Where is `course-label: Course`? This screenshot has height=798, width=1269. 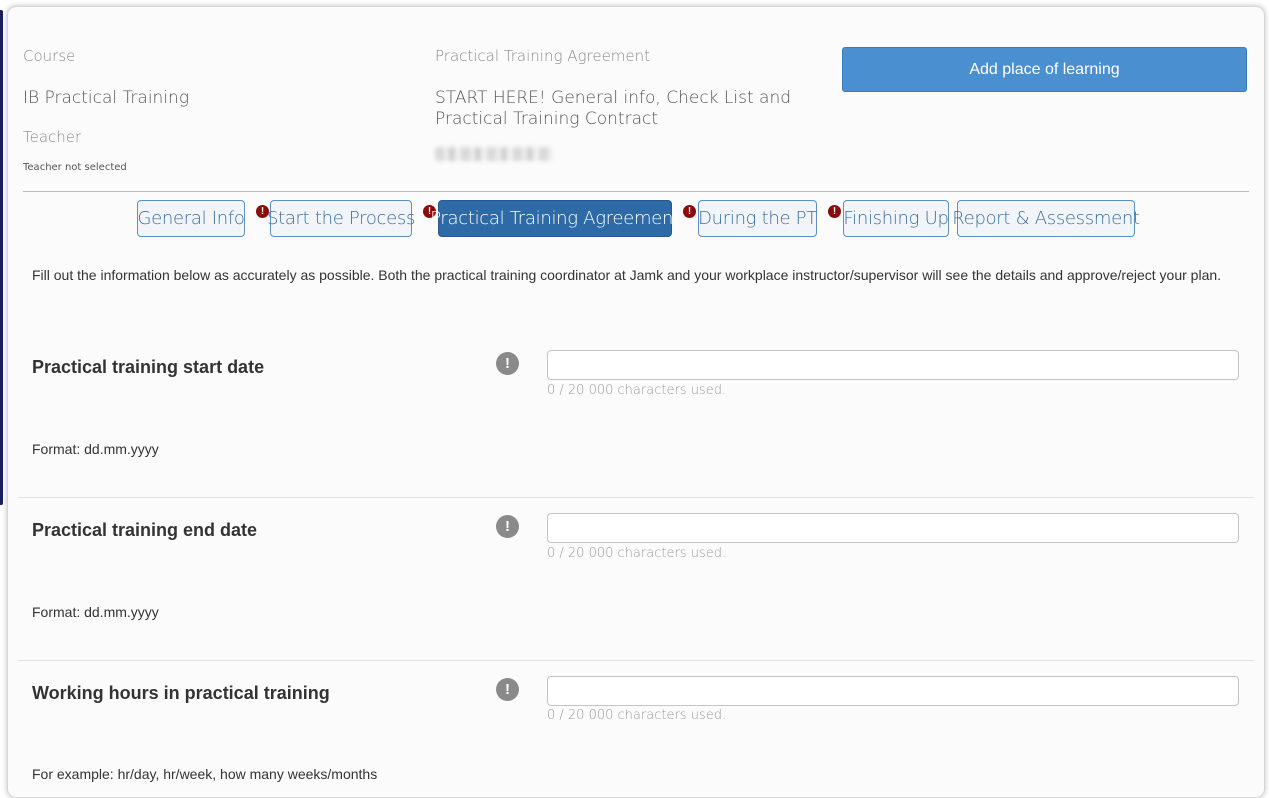
course-label: Course is located at coordinates (49, 56).